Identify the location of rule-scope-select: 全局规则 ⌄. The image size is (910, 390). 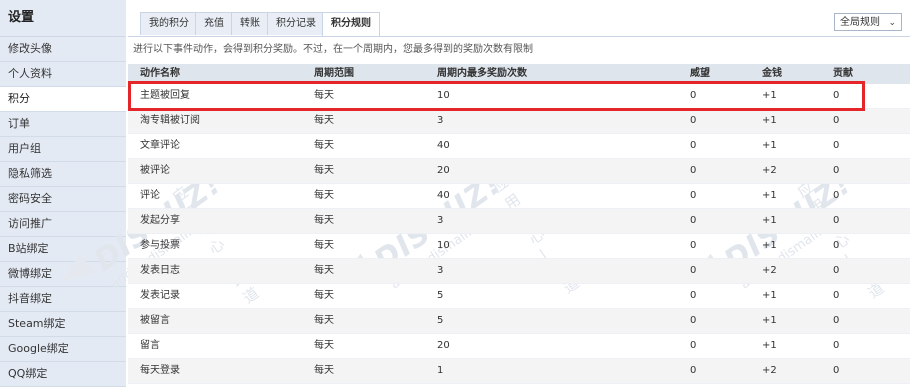
(868, 22).